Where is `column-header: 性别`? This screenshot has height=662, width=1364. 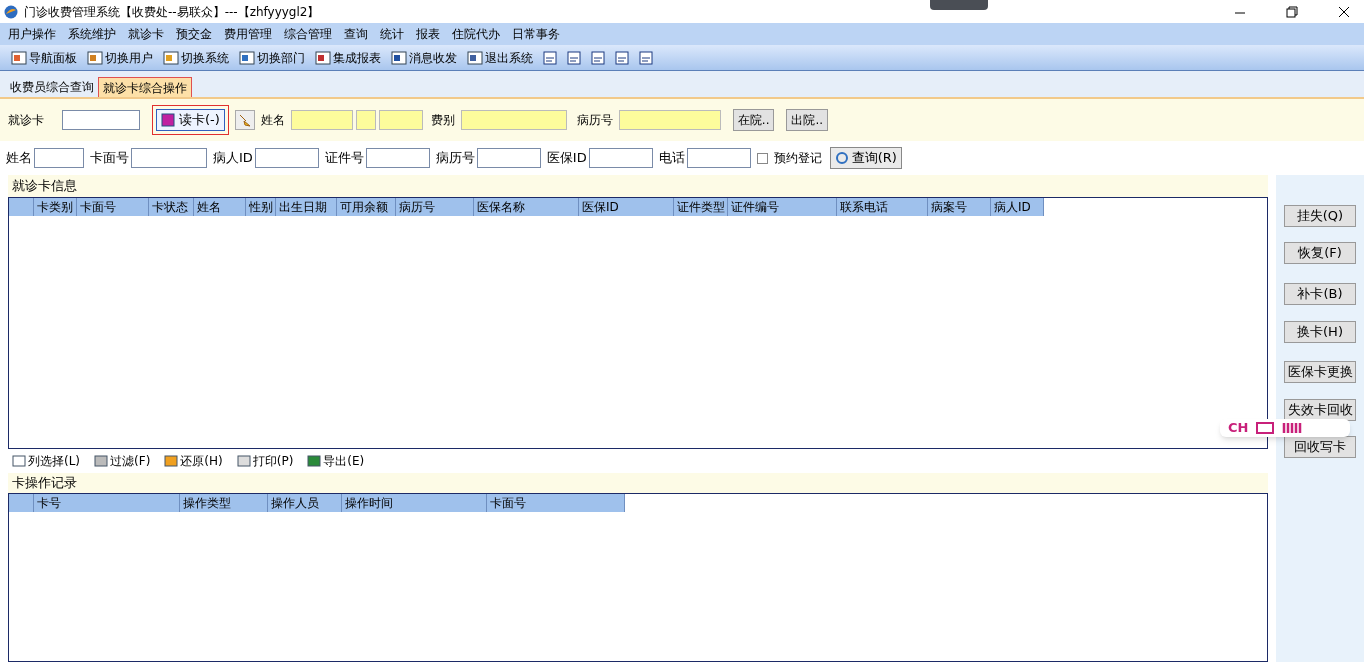 column-header: 性别 is located at coordinates (261, 207).